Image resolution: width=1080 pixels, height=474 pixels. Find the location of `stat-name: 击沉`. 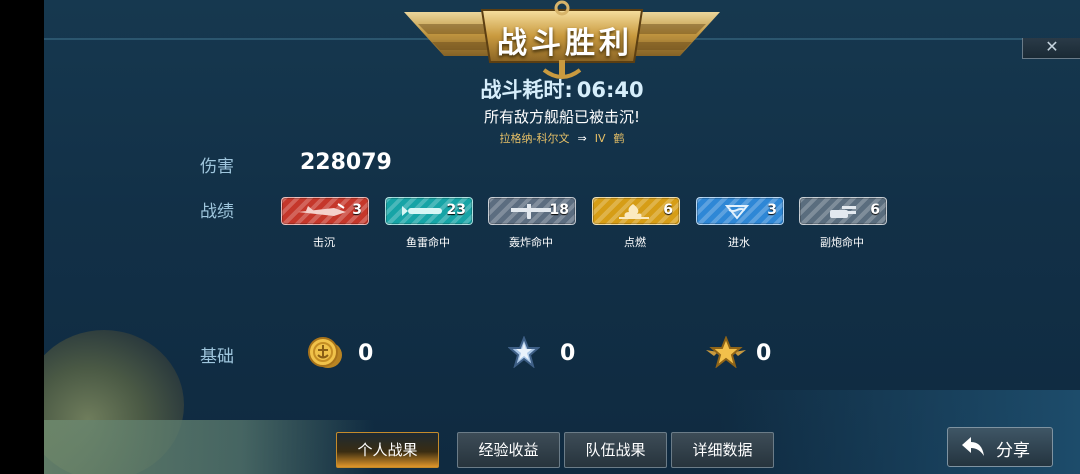

stat-name: 击沉 is located at coordinates (324, 242).